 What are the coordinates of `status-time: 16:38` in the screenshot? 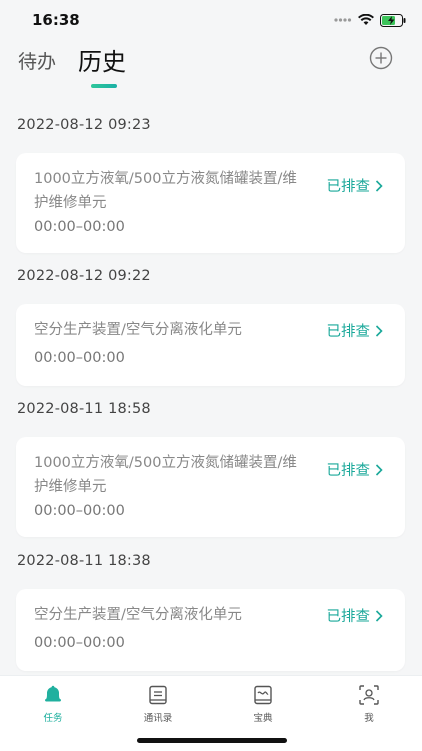 It's located at (56, 20).